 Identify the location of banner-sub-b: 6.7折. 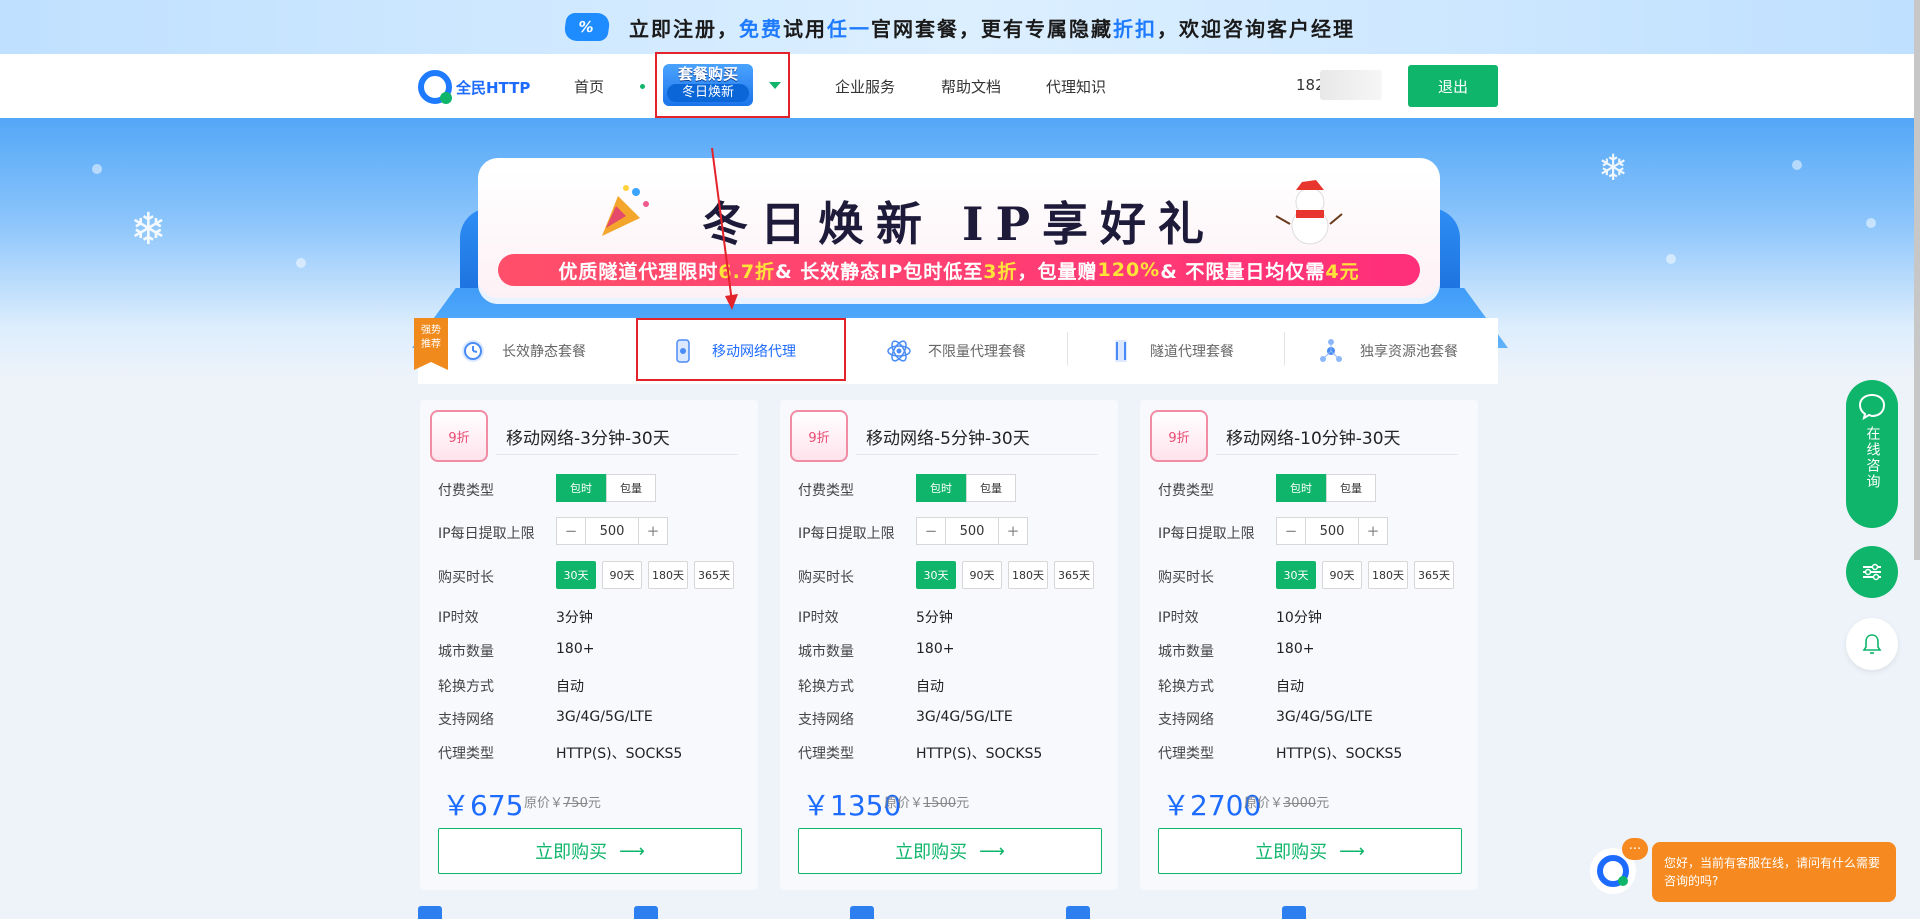
(747, 271).